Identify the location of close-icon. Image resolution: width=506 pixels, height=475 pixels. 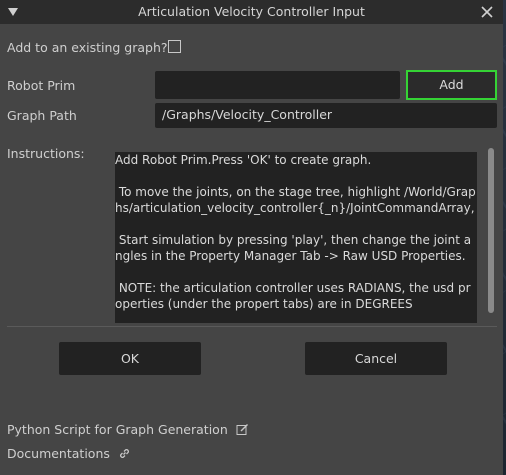
(487, 12).